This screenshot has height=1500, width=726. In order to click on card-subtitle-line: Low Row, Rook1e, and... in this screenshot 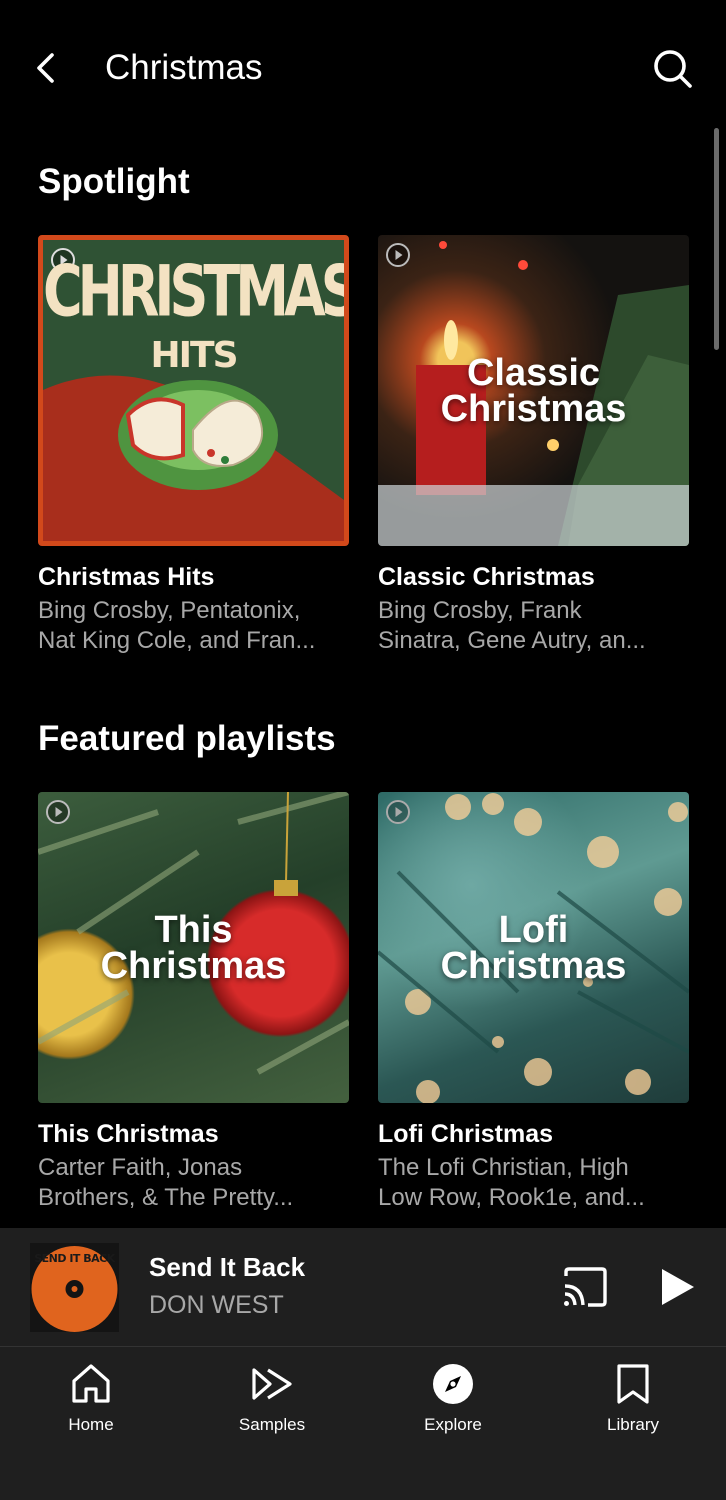, I will do `click(511, 1197)`.